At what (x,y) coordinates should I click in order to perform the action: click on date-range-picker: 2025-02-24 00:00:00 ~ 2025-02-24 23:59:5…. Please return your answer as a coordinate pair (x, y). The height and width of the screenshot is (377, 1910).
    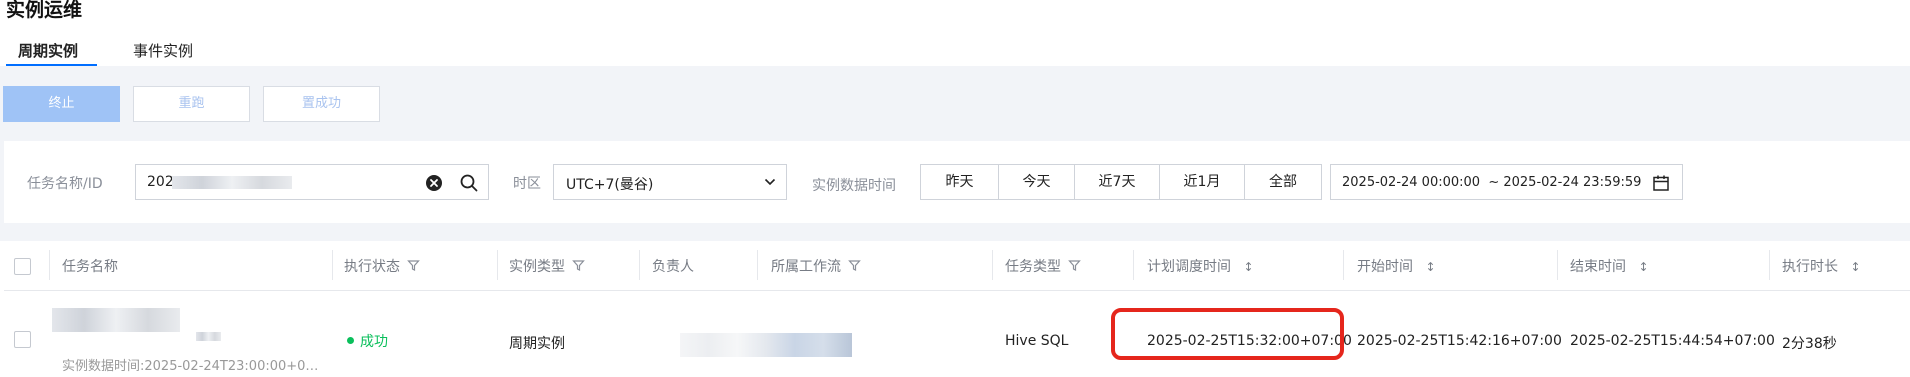
    Looking at the image, I should click on (1506, 182).